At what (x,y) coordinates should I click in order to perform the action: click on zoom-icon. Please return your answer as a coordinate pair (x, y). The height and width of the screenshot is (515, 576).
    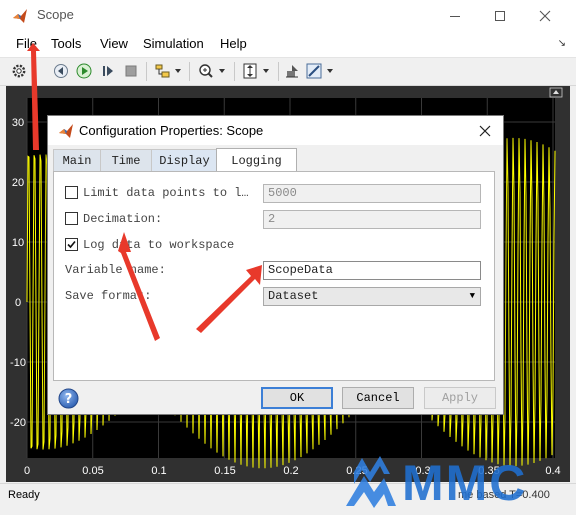
    Looking at the image, I should click on (212, 71).